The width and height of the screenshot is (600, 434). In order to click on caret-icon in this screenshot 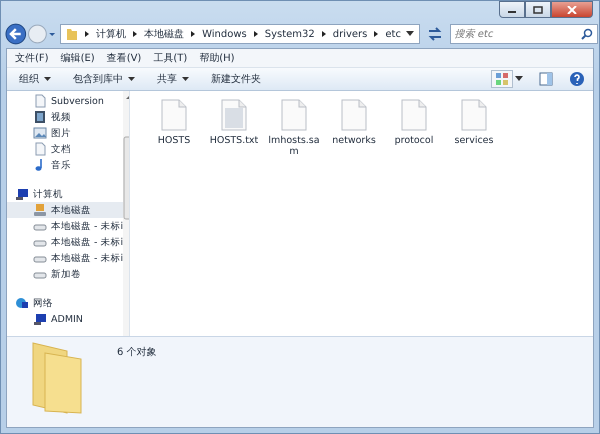, I will do `click(519, 79)`.